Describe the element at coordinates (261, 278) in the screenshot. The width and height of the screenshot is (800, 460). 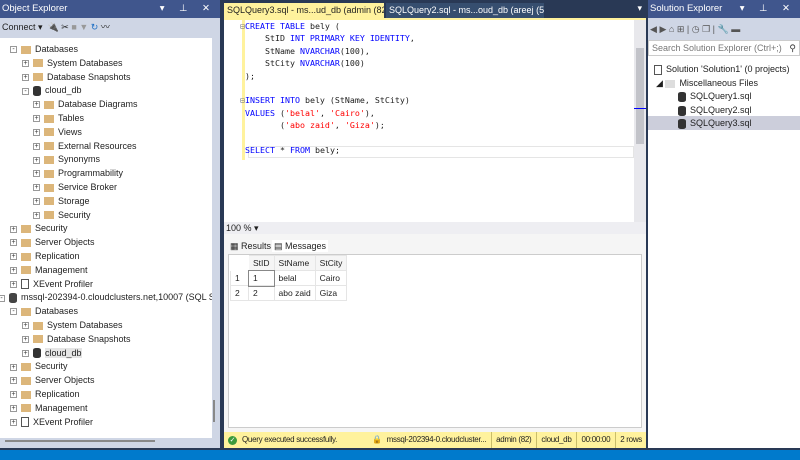
I see `grid-cell: 1` at that location.